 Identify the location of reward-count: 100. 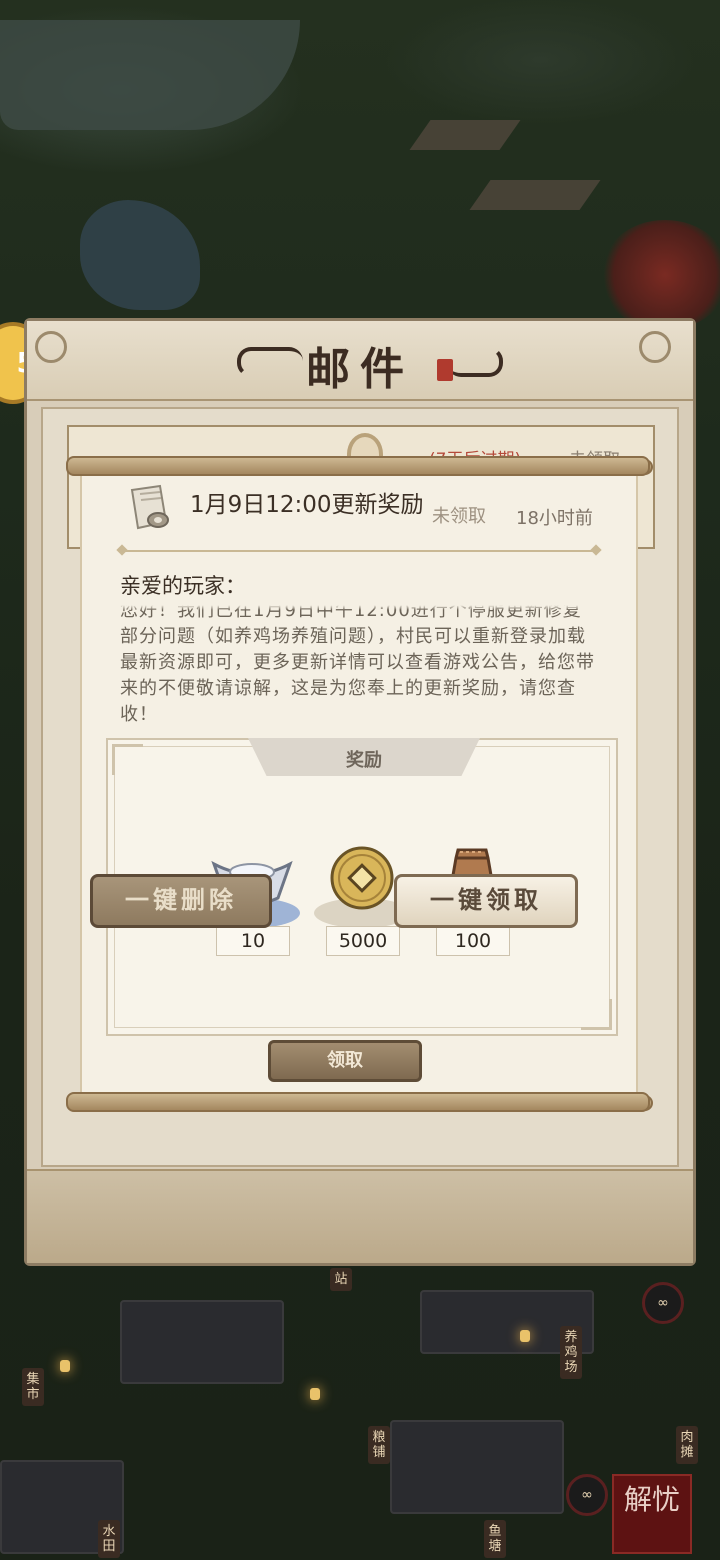
(473, 941).